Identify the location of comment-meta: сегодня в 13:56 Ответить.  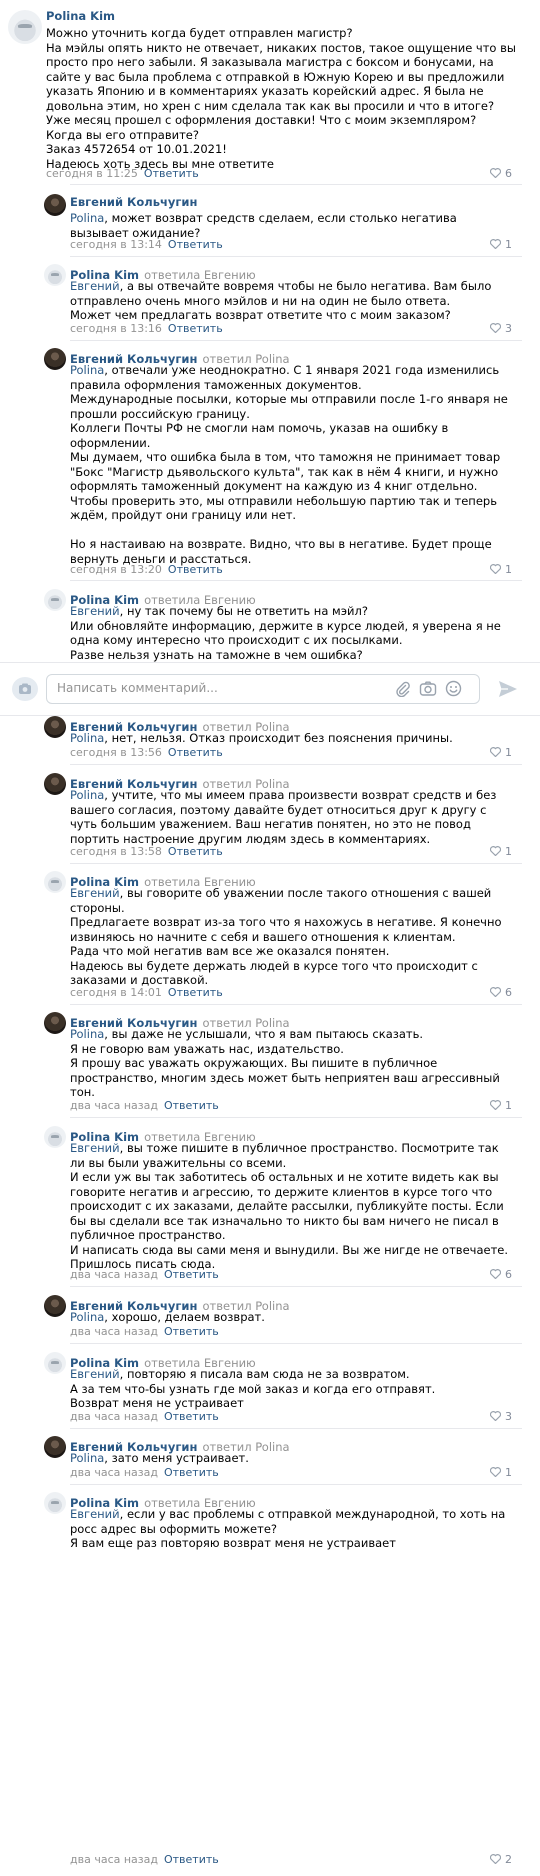
(146, 752).